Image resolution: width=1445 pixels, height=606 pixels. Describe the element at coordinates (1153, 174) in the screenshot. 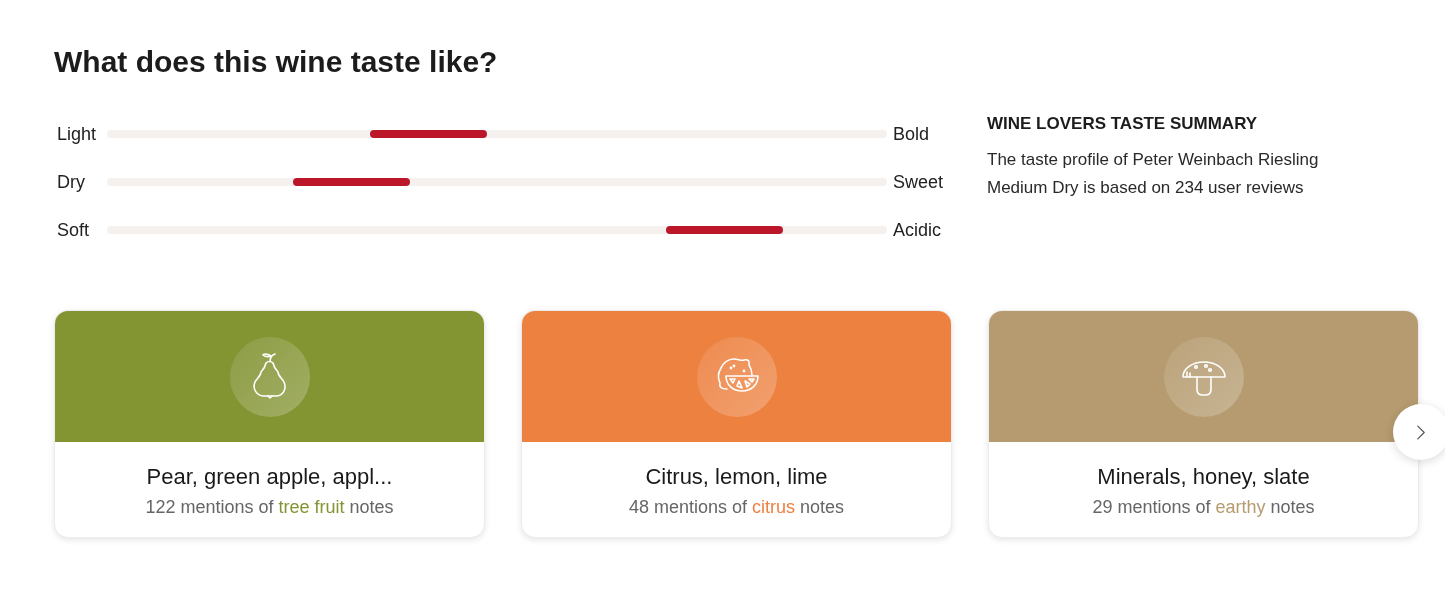

I see `summary-text: The taste profile of Peter Weinbach Riesling Medium Dry is based on 234 user reviews` at that location.